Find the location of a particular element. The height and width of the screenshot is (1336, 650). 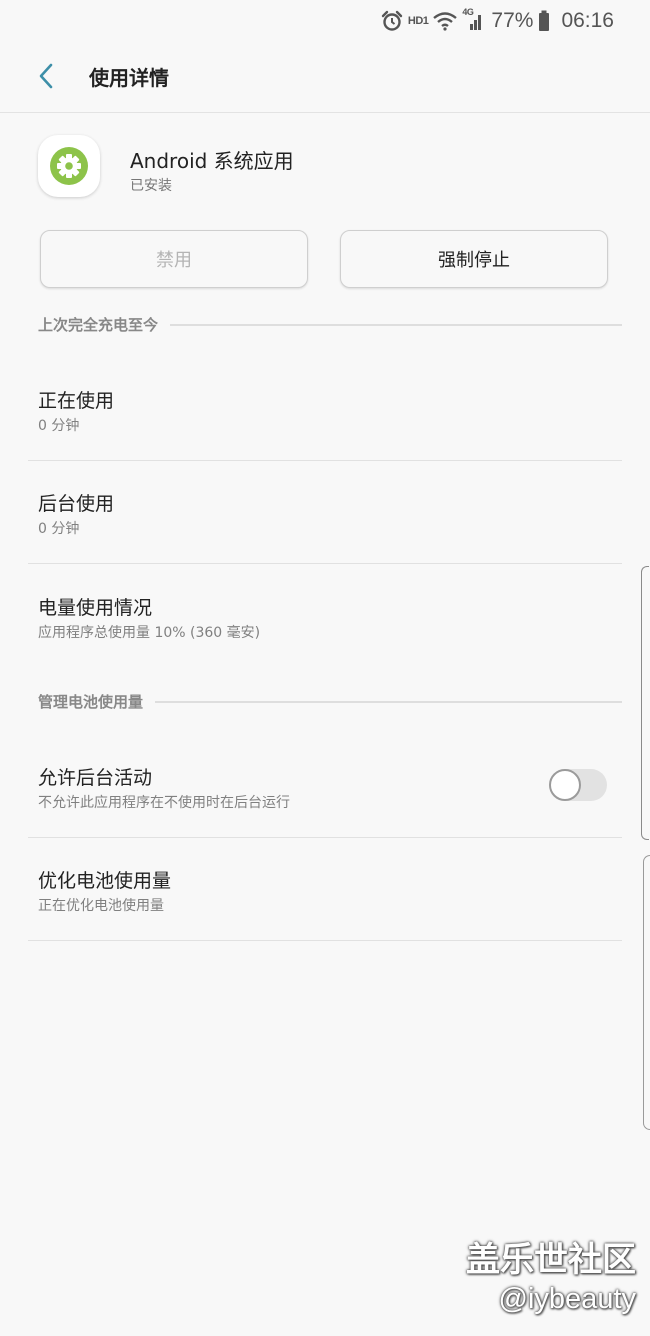

divider is located at coordinates (325, 940).